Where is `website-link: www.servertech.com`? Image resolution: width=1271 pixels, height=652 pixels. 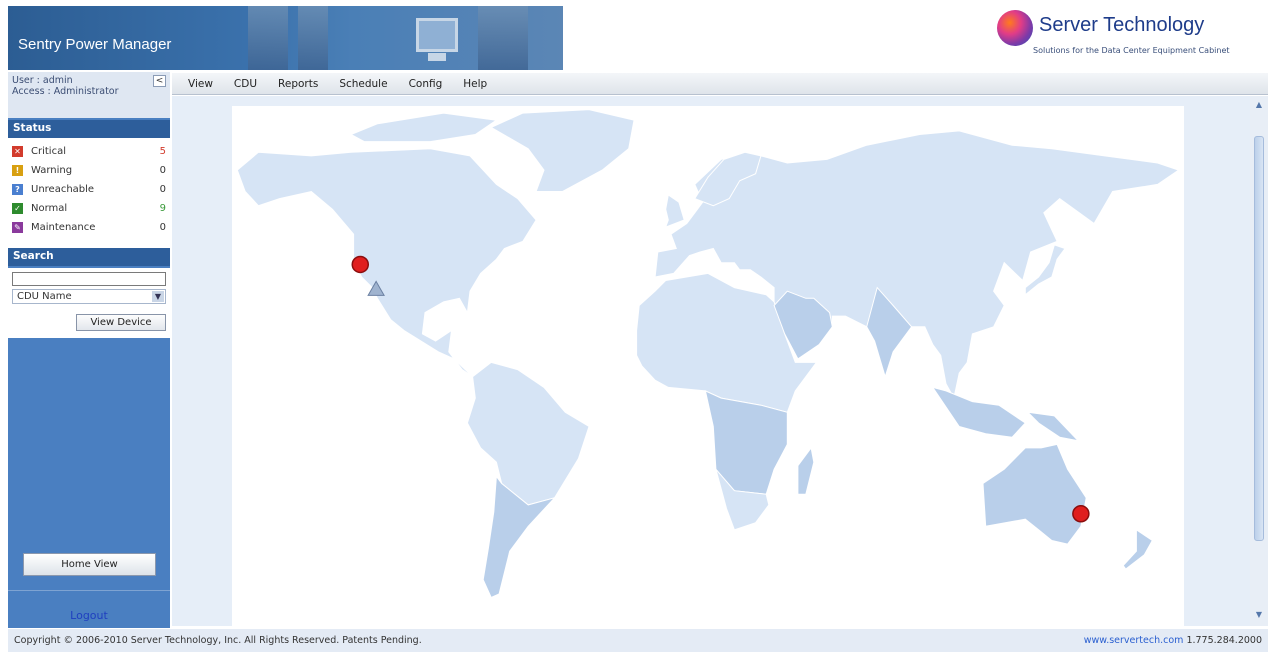
website-link: www.servertech.com is located at coordinates (1134, 640).